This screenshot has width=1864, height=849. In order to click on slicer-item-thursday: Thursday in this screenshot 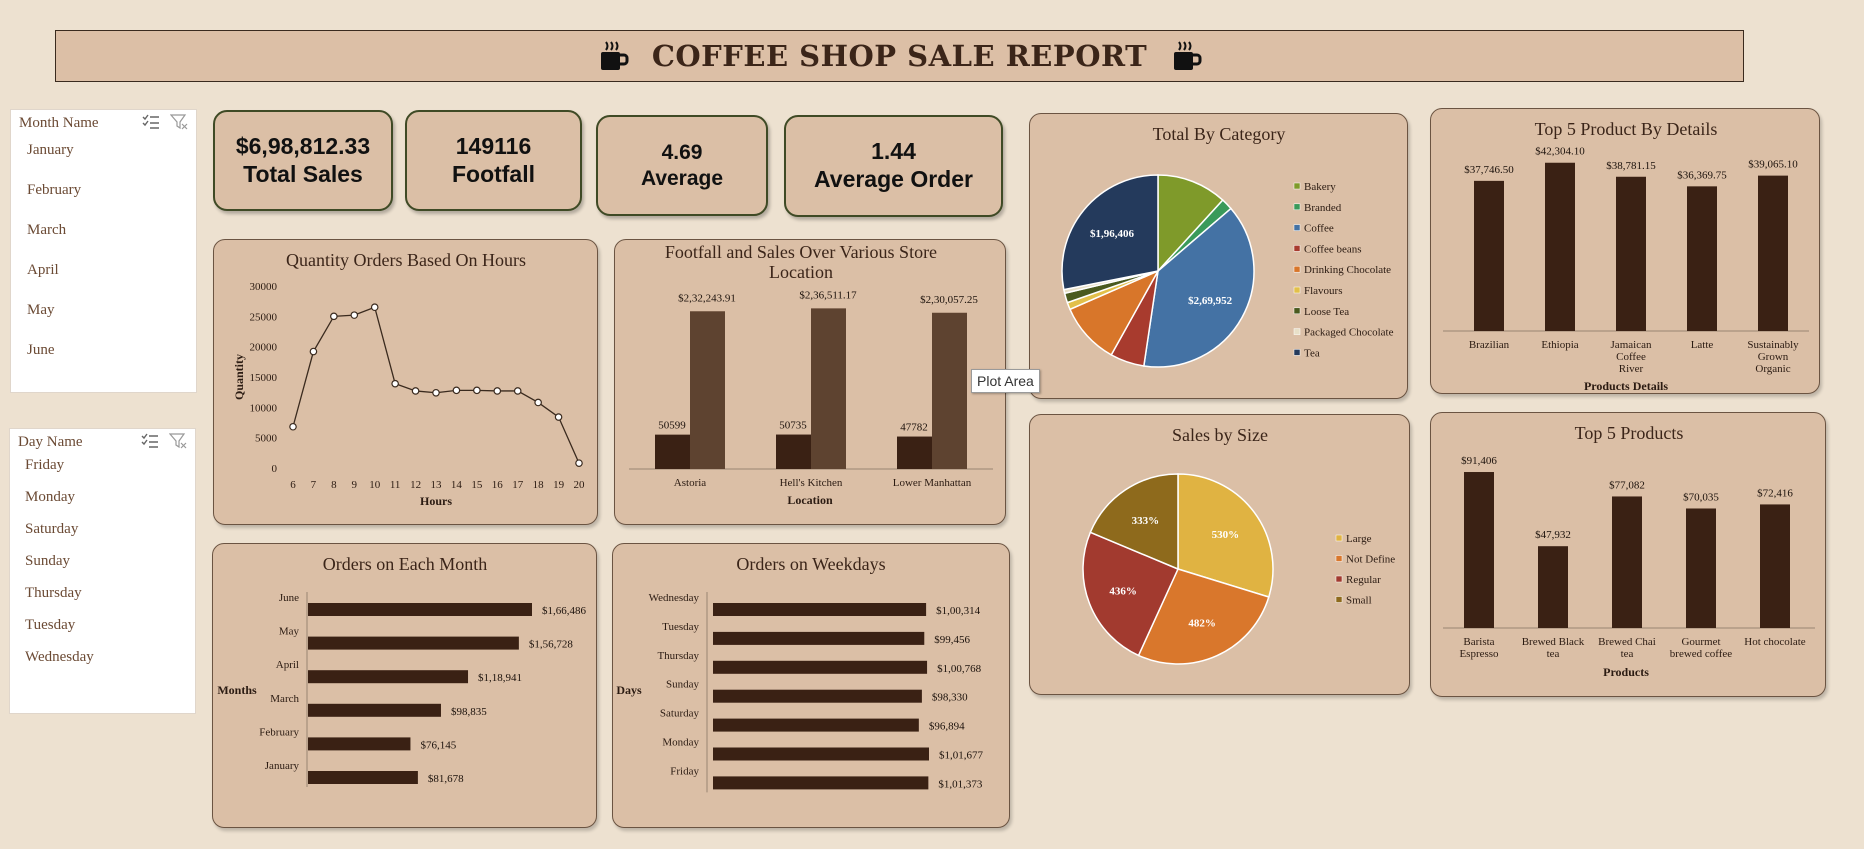, I will do `click(102, 601)`.